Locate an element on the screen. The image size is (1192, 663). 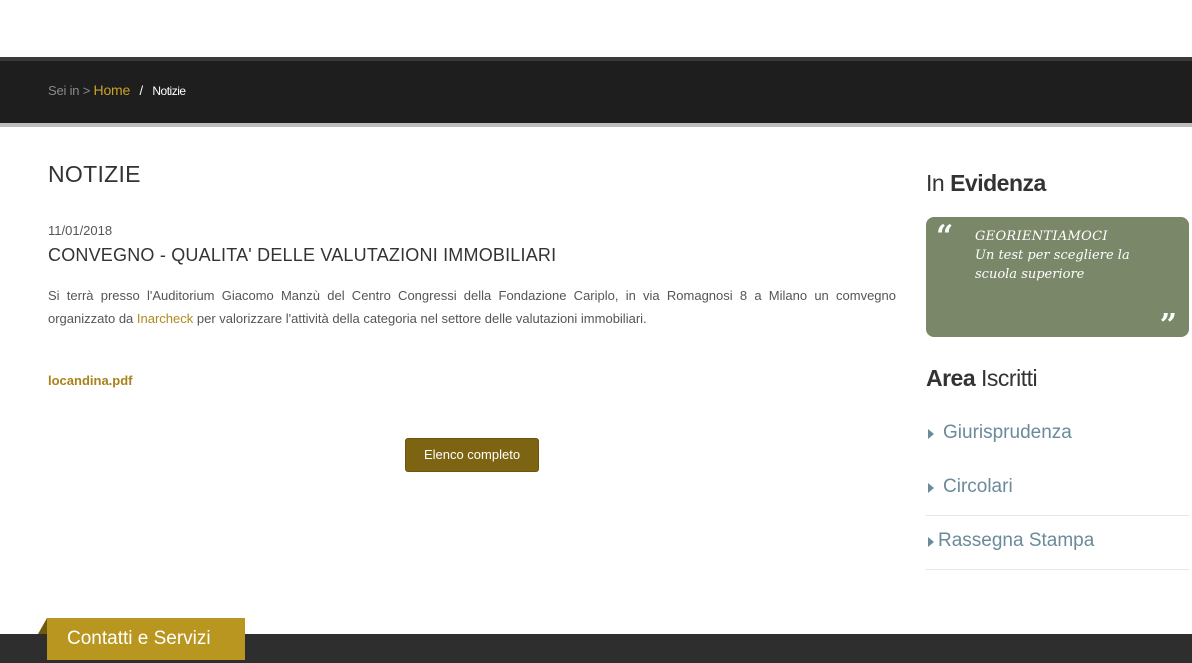
footer-tab-contatti: Contatti e Servizi is located at coordinates (146, 639).